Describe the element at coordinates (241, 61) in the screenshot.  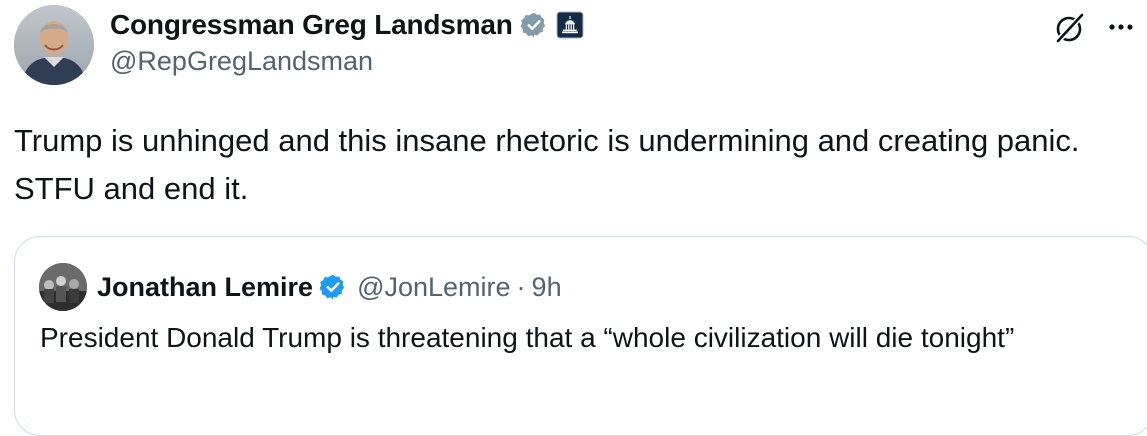
I see `author-handle: @RepGregLandsman` at that location.